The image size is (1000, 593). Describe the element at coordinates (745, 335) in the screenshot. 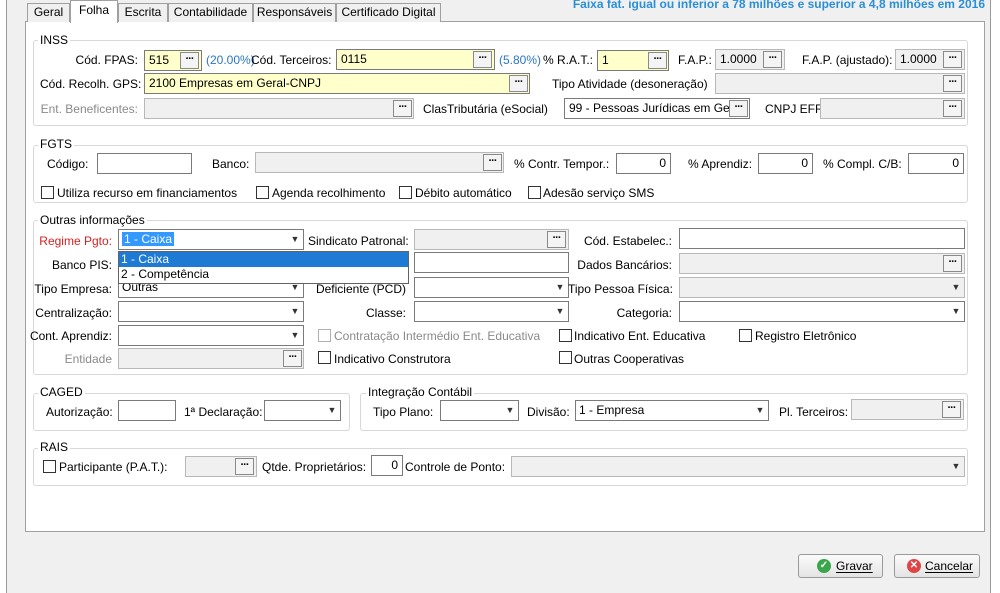

I see `registro-eletronico-checkbox` at that location.